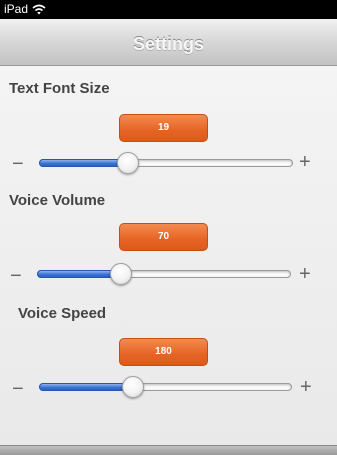  What do you see at coordinates (18, 164) in the screenshot?
I see `font-size-decrease-button: −` at bounding box center [18, 164].